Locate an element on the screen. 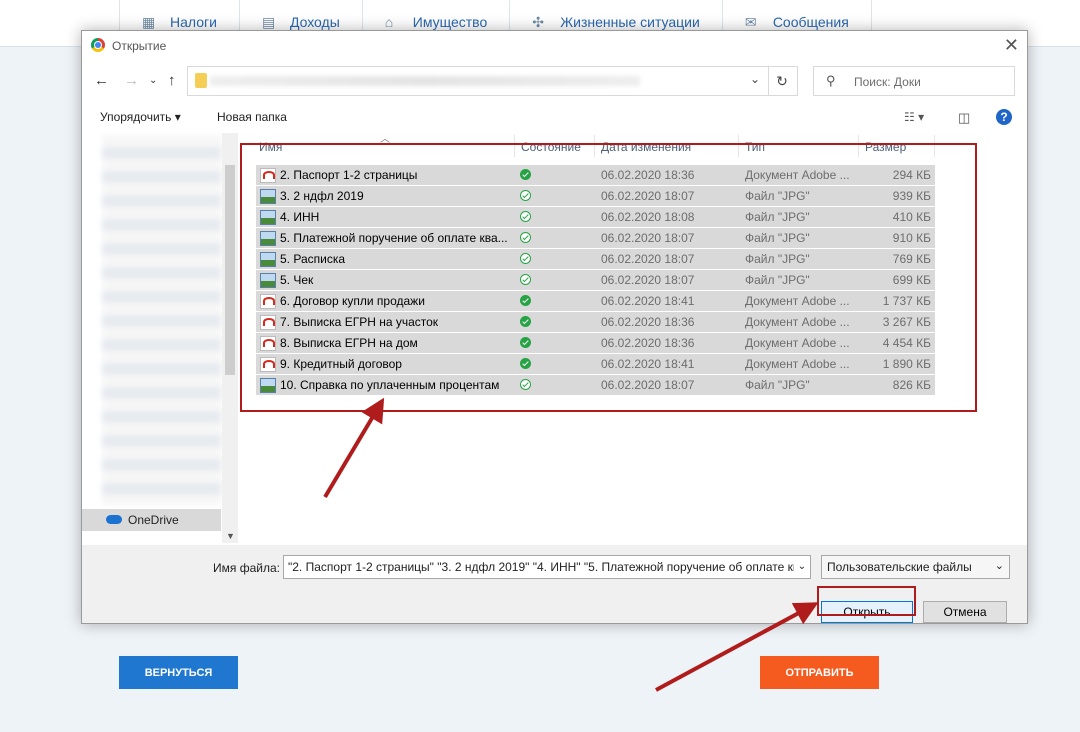  annotation-arrow-to-open is located at coordinates (737, 647).